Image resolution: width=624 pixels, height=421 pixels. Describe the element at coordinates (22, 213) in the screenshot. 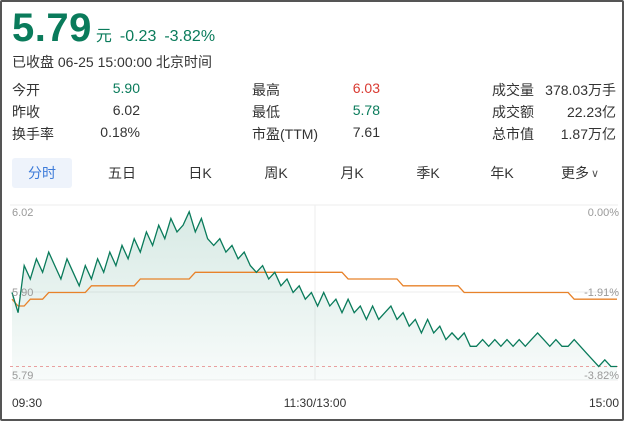

I see `y-axis-label-top: 6.02` at that location.